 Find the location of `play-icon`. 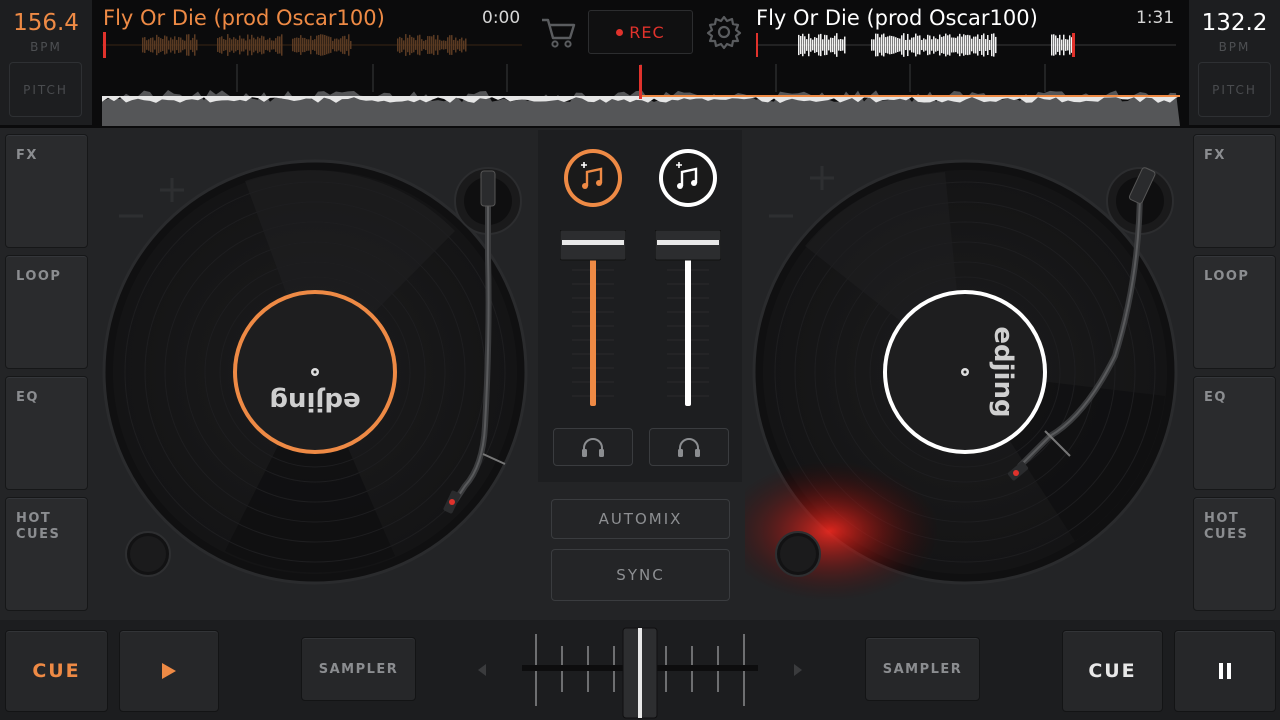

play-icon is located at coordinates (169, 671).